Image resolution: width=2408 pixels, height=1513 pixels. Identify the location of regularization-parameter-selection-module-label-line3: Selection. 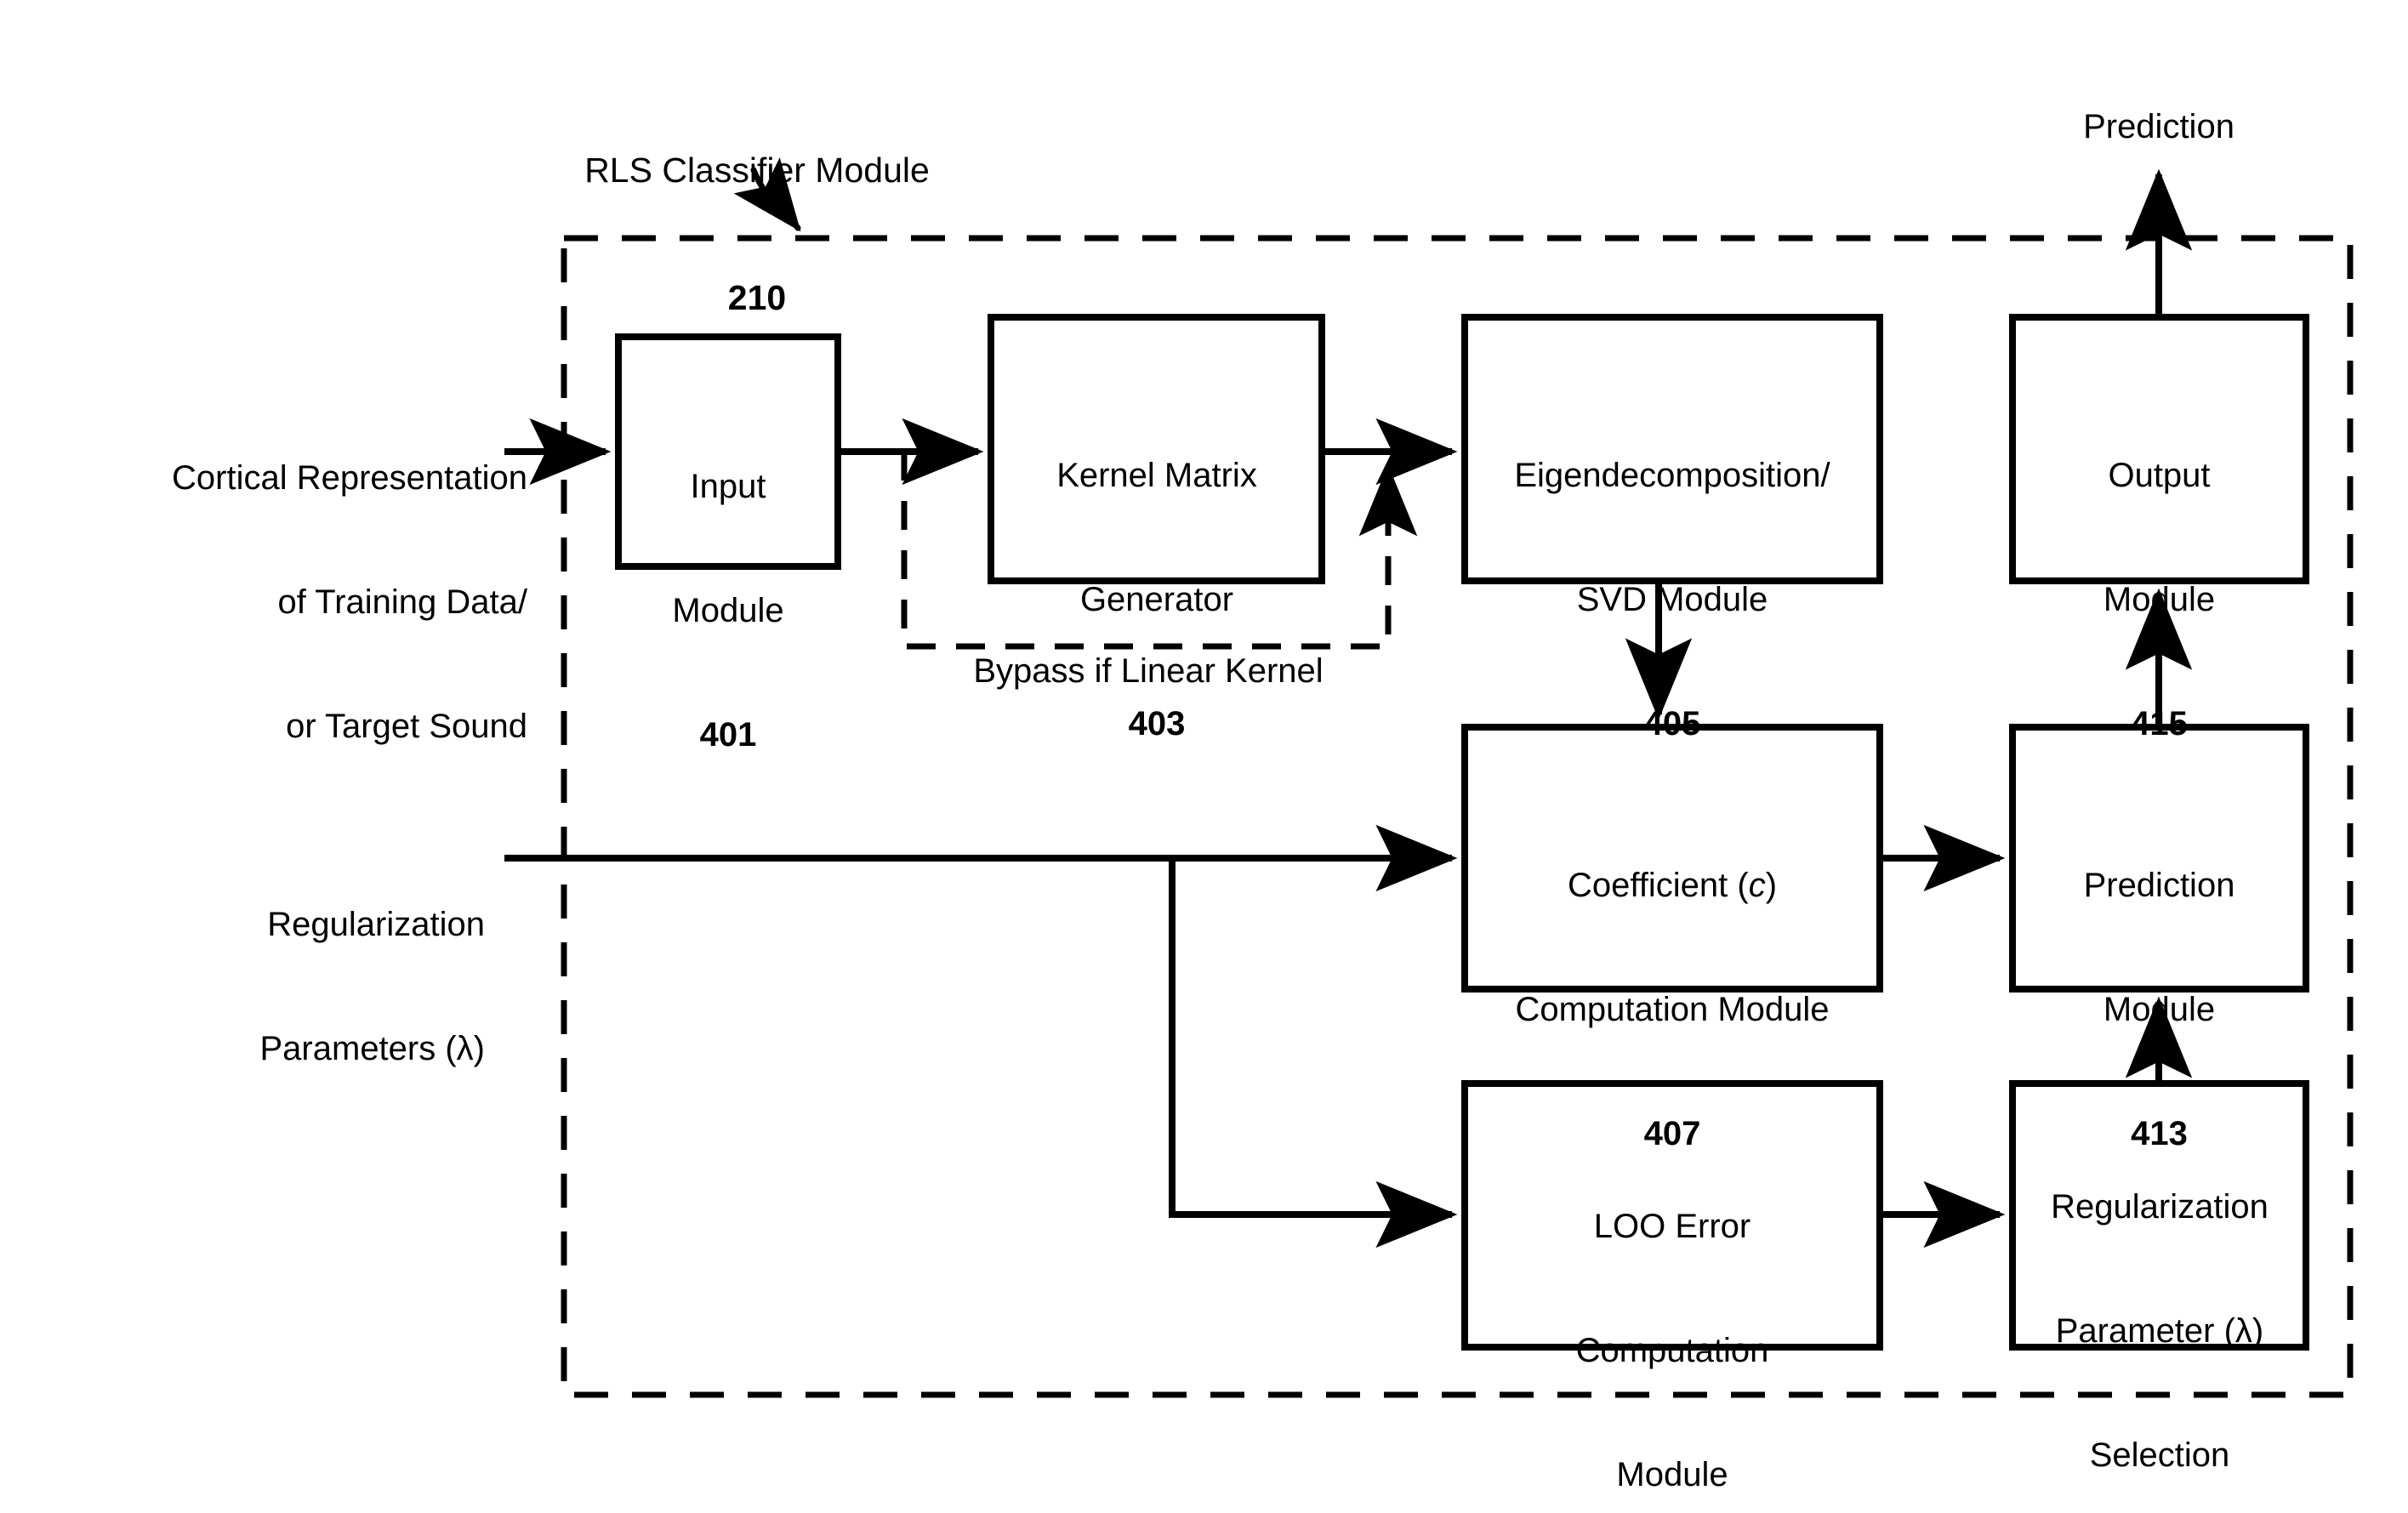
(2159, 1455).